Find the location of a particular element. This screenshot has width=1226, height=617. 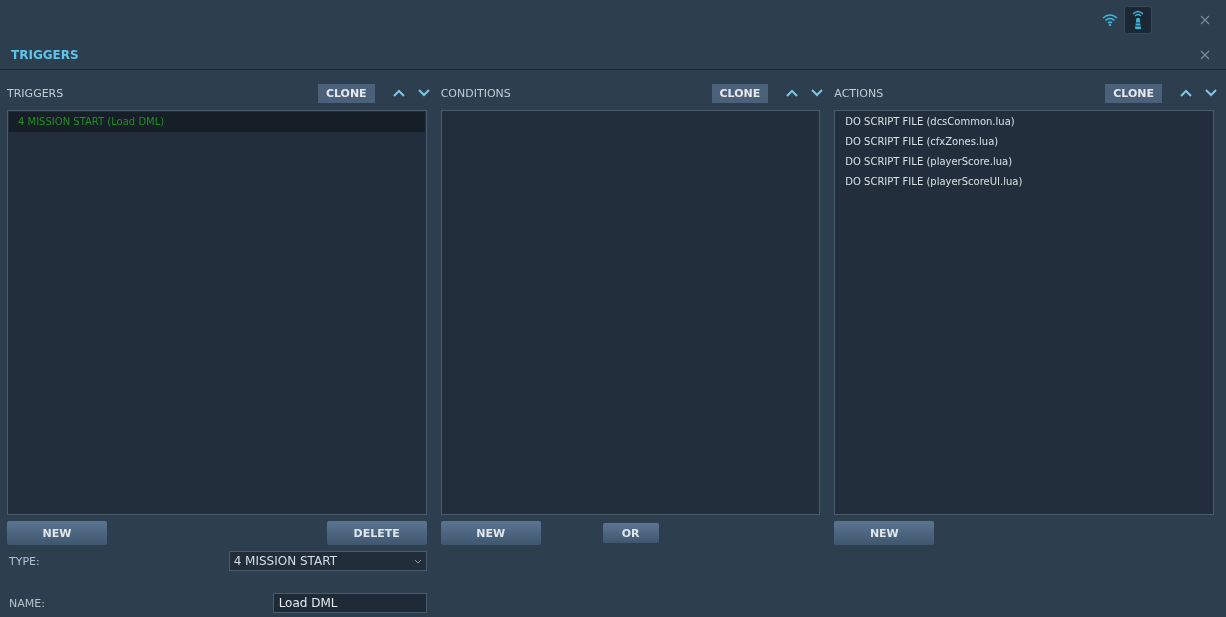

field-label: NAME: is located at coordinates (27, 603).